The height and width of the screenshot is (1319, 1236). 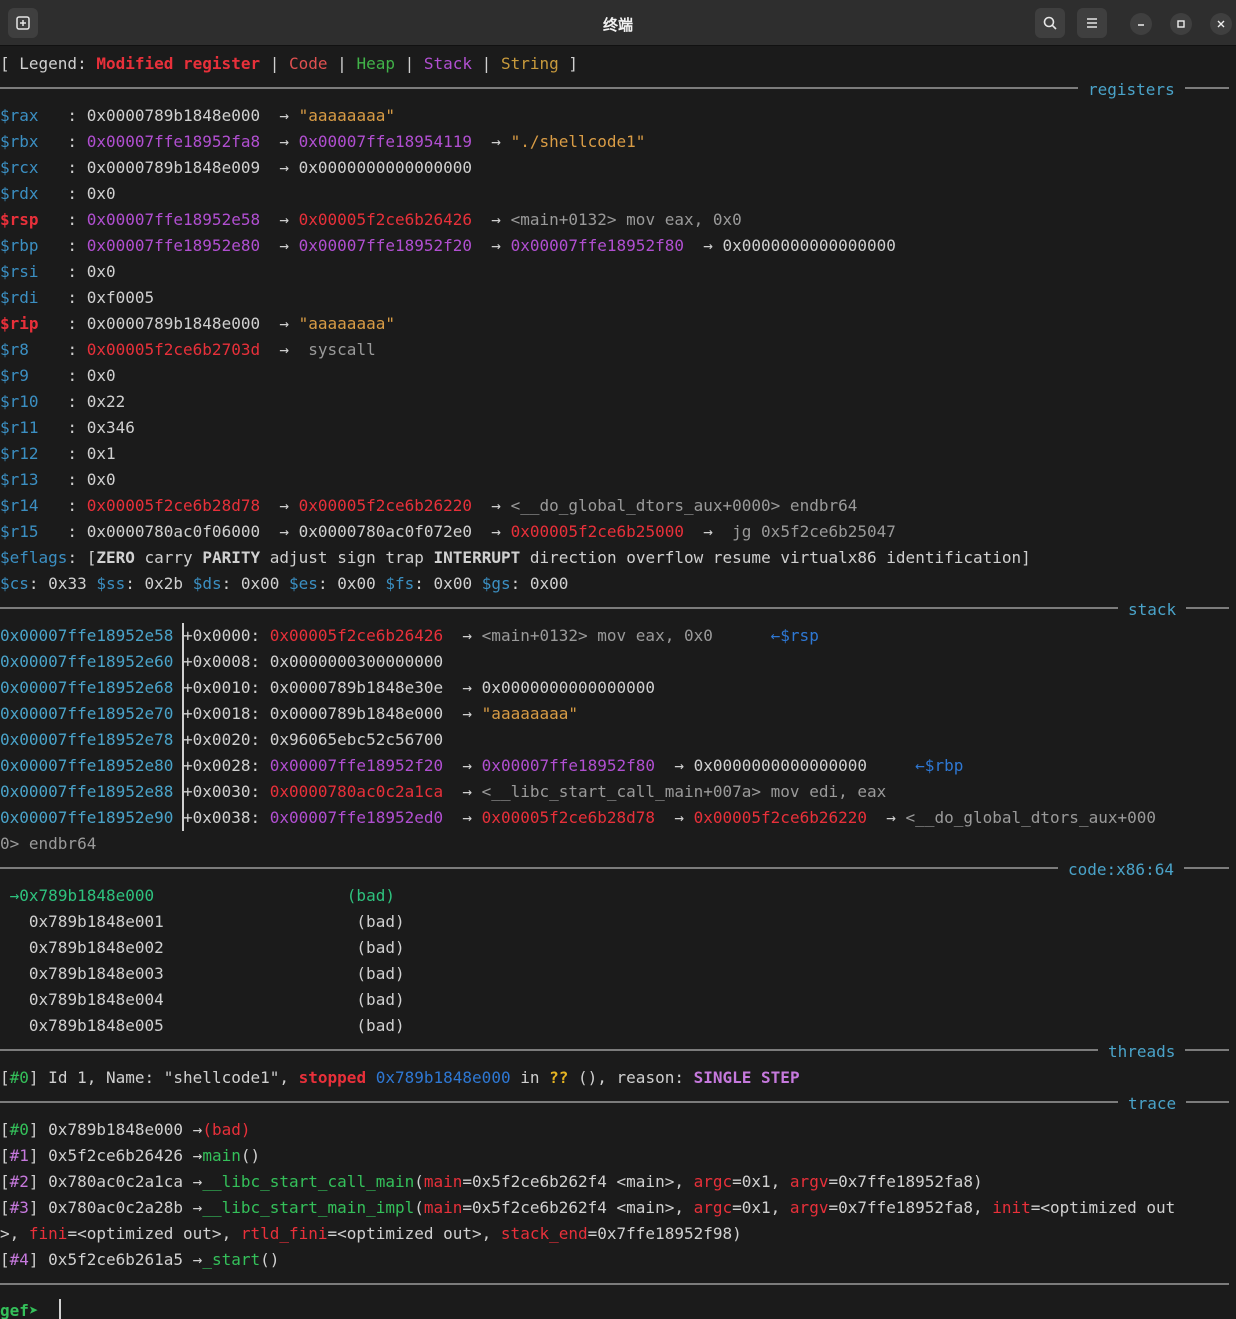 What do you see at coordinates (614, 1284) in the screenshot?
I see `bottom-separator` at bounding box center [614, 1284].